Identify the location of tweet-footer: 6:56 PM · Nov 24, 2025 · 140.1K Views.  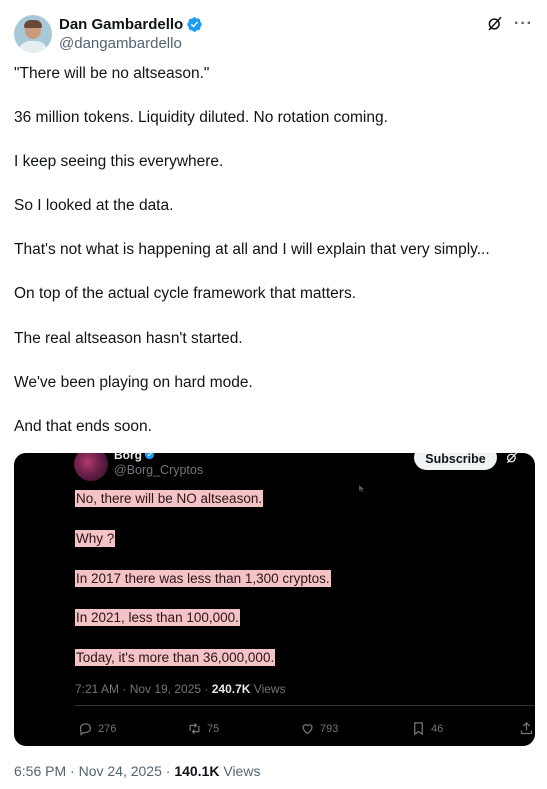
(137, 771).